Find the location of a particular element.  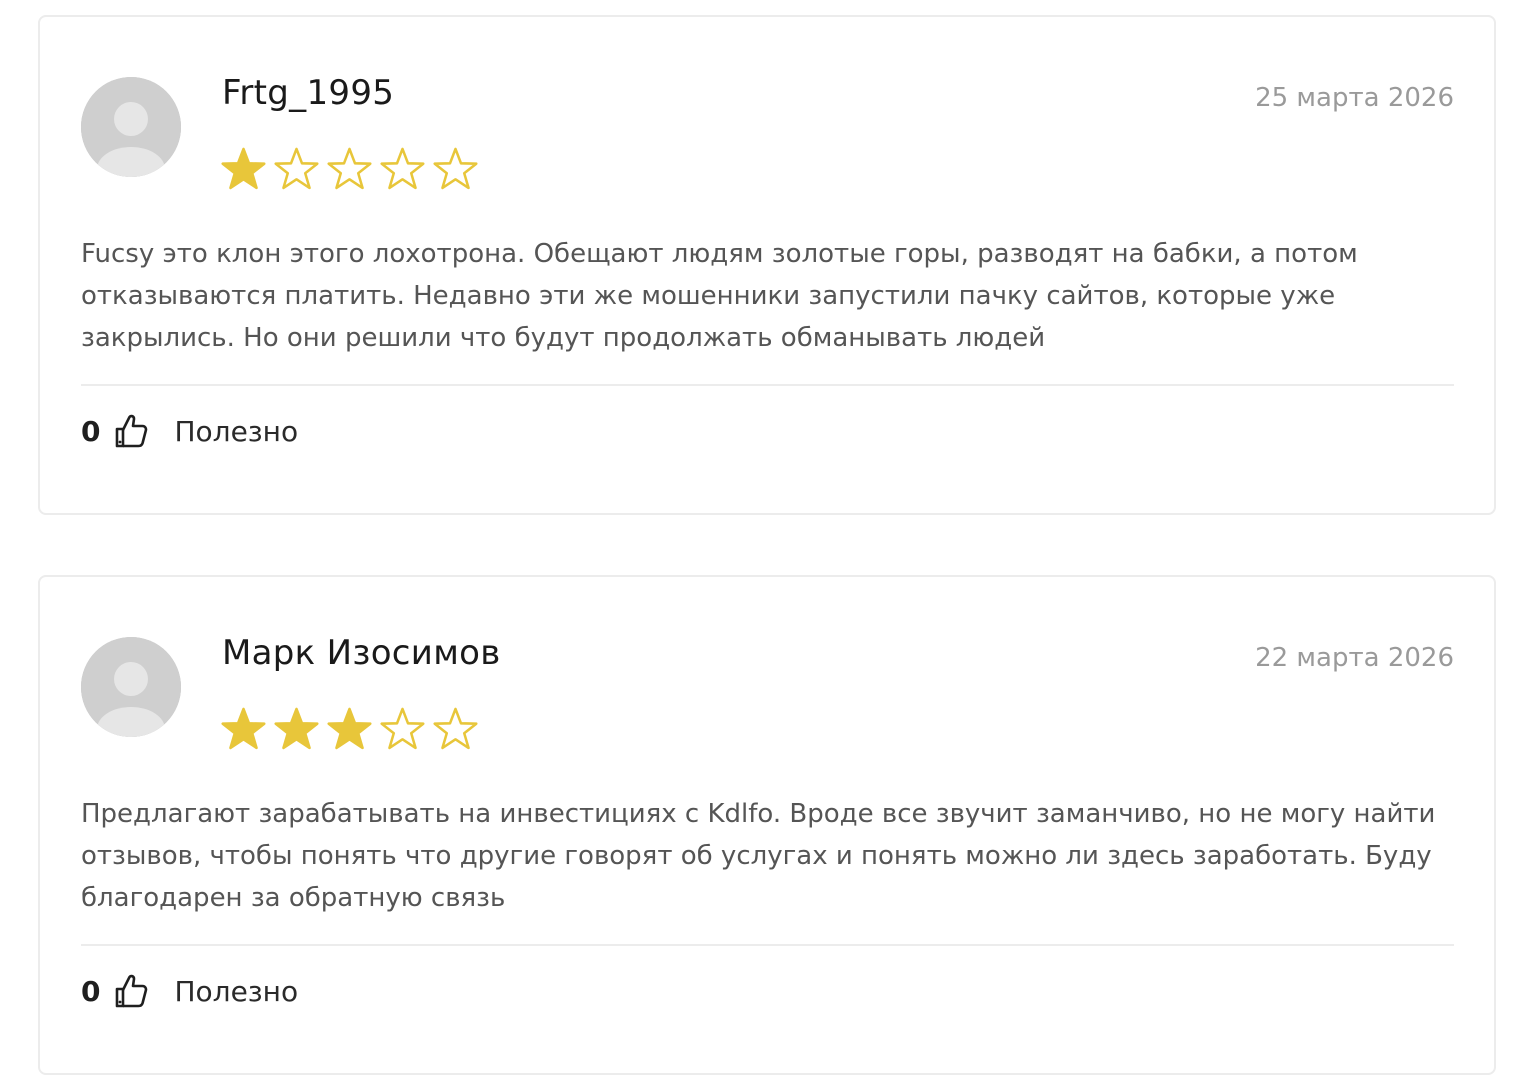

review-date: 25 марта 2026 is located at coordinates (1354, 98).